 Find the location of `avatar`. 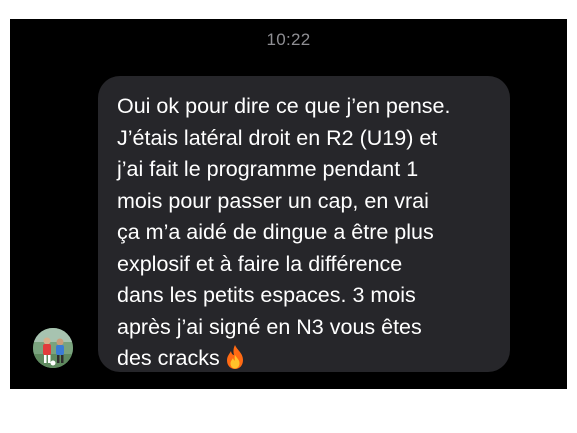

avatar is located at coordinates (53, 348).